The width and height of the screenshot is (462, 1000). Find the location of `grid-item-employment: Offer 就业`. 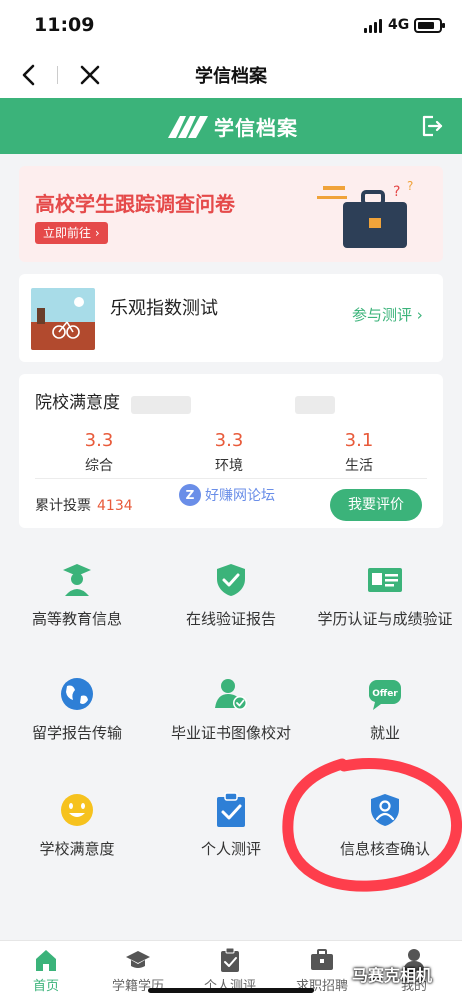

grid-item-employment: Offer 就业 is located at coordinates (385, 710).